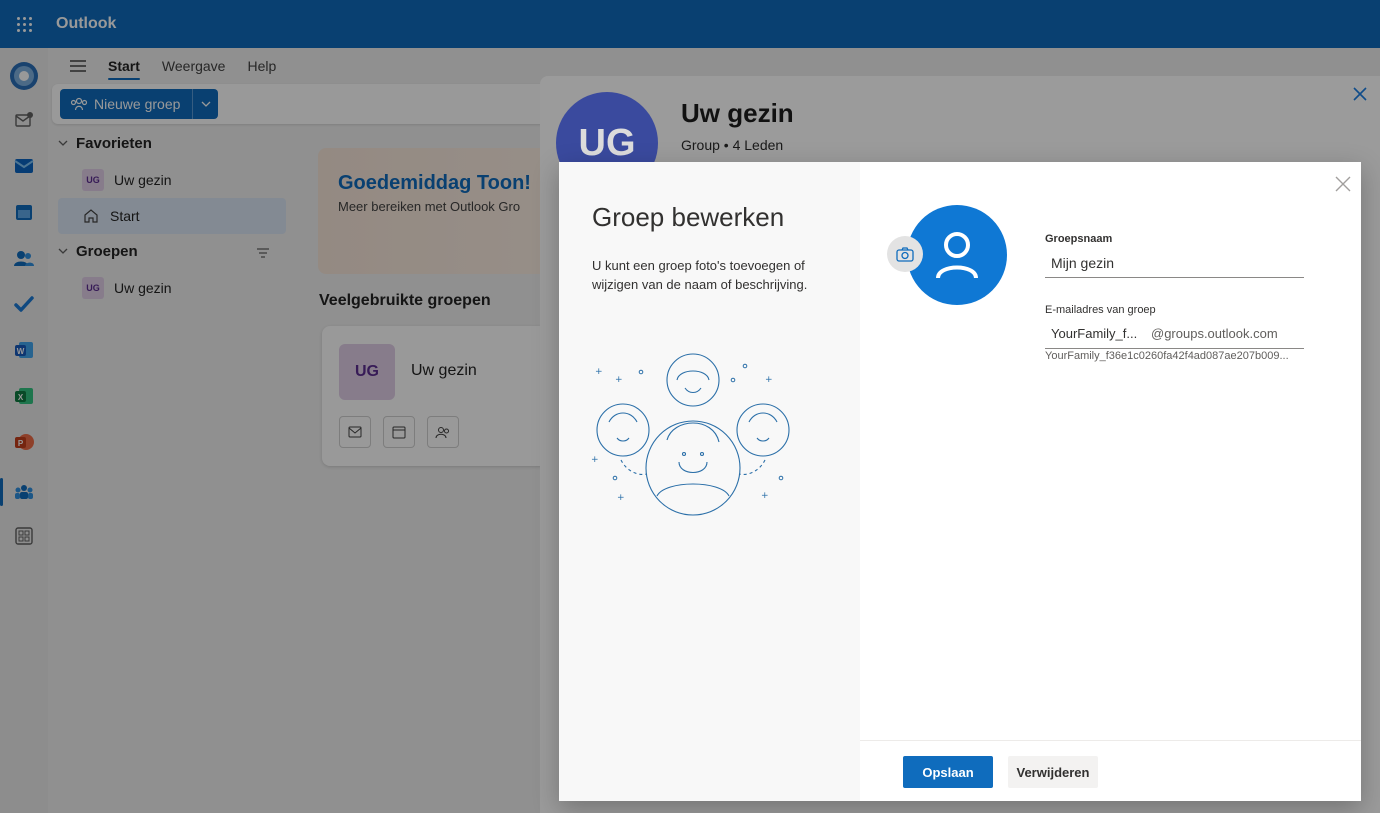 The width and height of the screenshot is (1380, 813). I want to click on save-button: Opslaan, so click(948, 772).